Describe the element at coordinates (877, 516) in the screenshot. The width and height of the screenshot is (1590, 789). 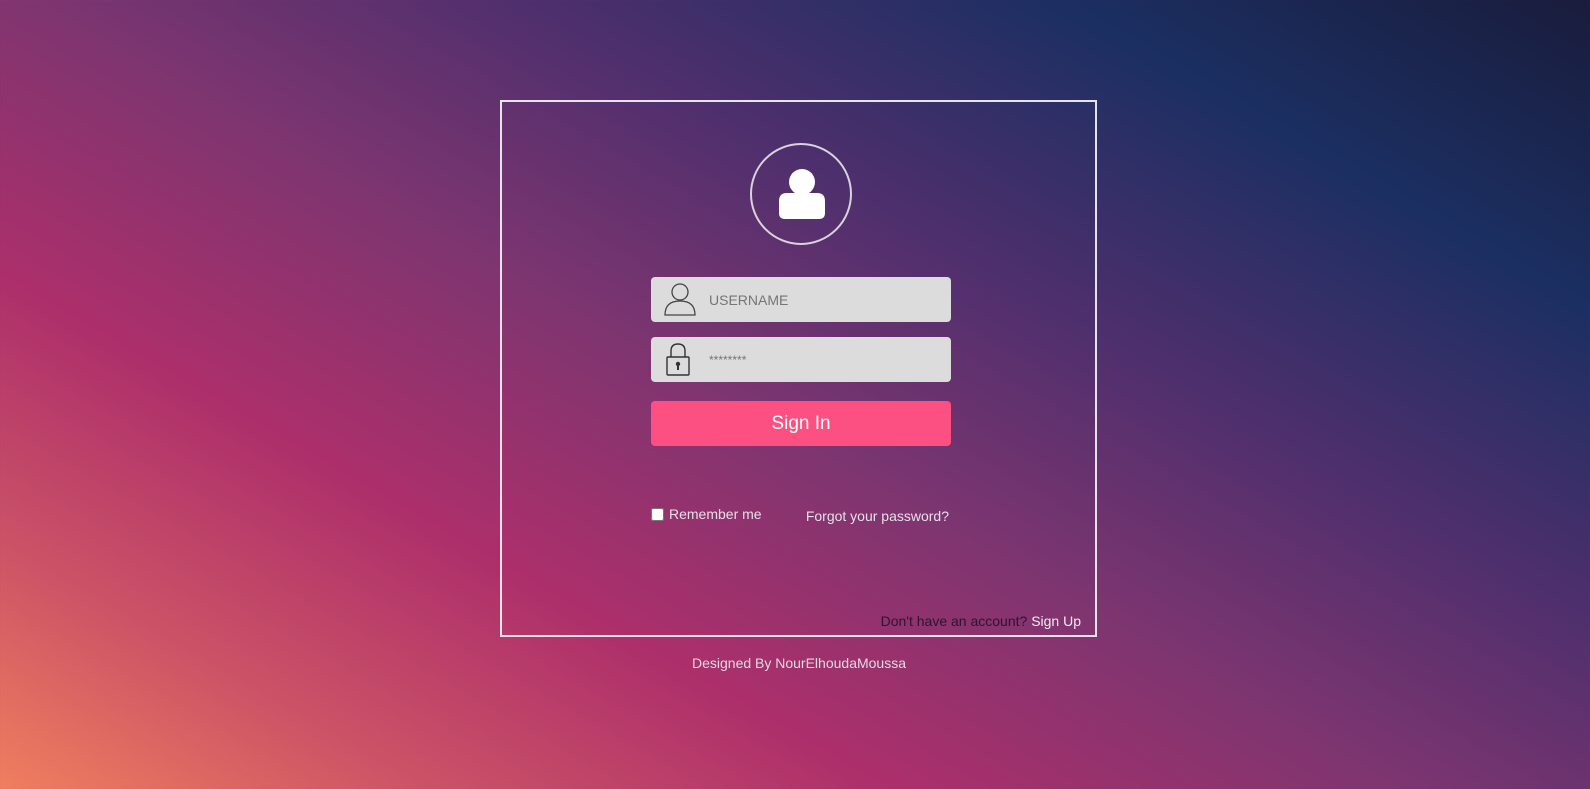
I see `forgot-password-link: Forgot your password?` at that location.